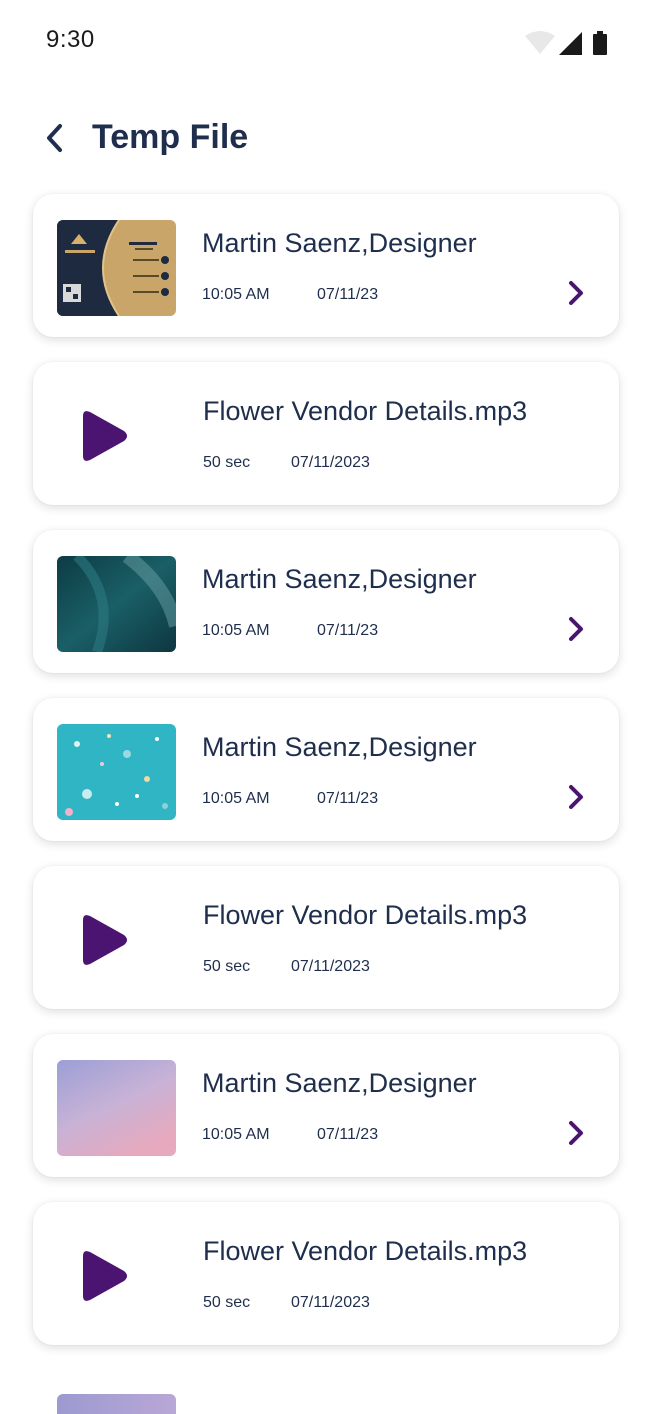  I want to click on file-thumbnail-partial, so click(116, 1404).